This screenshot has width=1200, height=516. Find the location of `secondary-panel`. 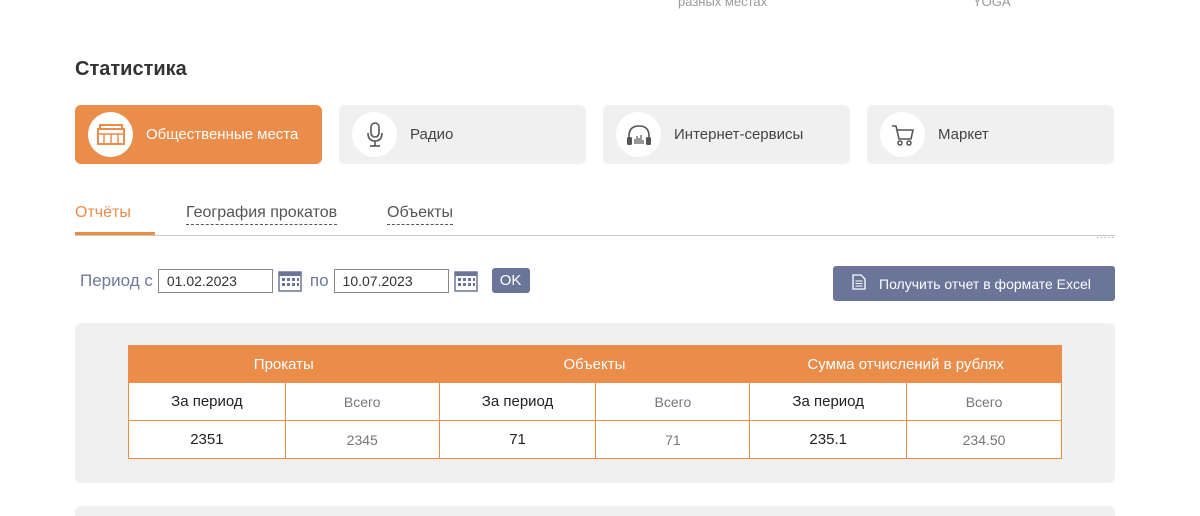

secondary-panel is located at coordinates (595, 511).